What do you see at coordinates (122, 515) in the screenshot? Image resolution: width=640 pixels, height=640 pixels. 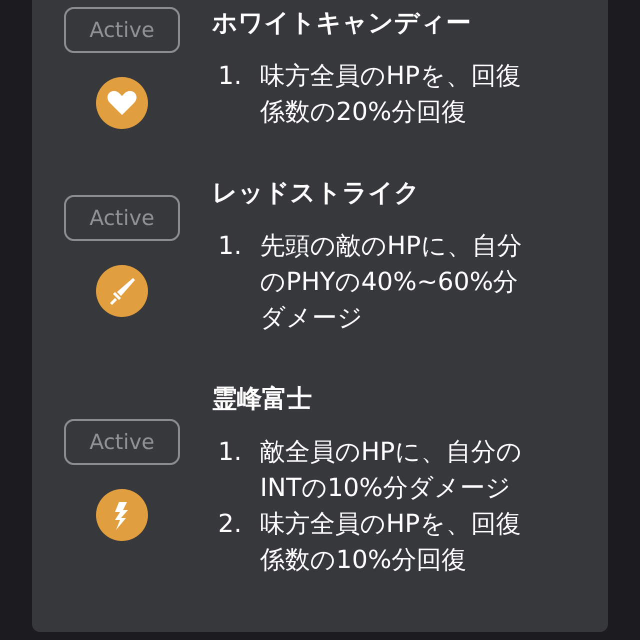 I see `lightning-icon` at bounding box center [122, 515].